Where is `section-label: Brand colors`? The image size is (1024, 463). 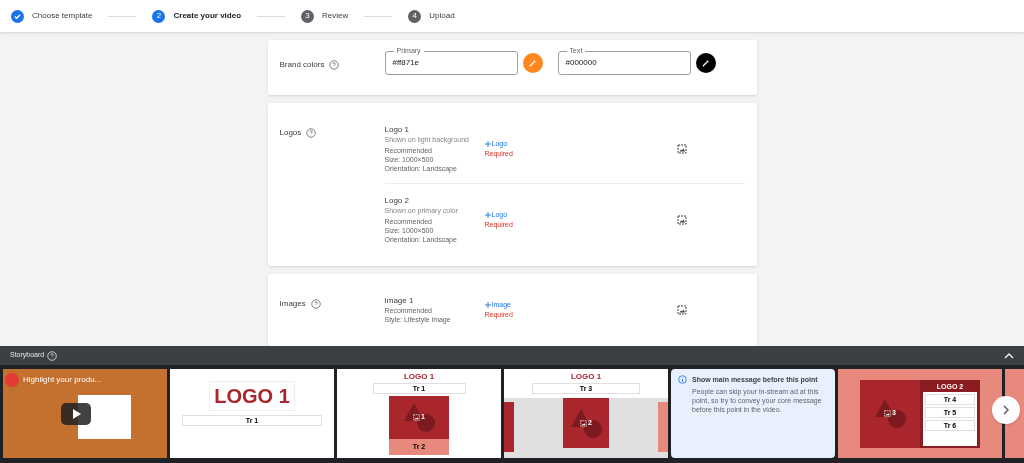 section-label: Brand colors is located at coordinates (302, 65).